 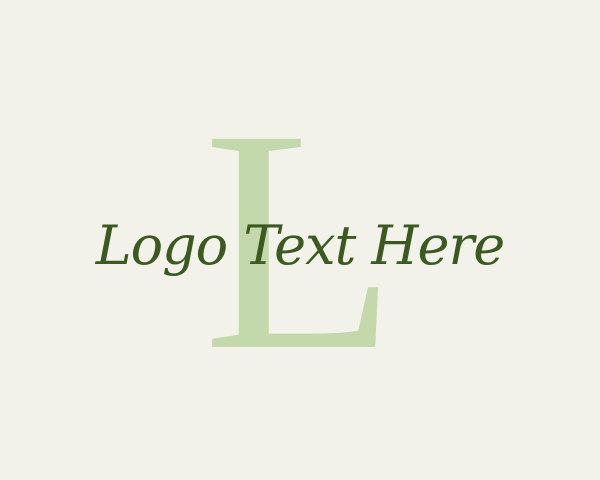 I want to click on logo-text: Logo Text Here, so click(x=300, y=245).